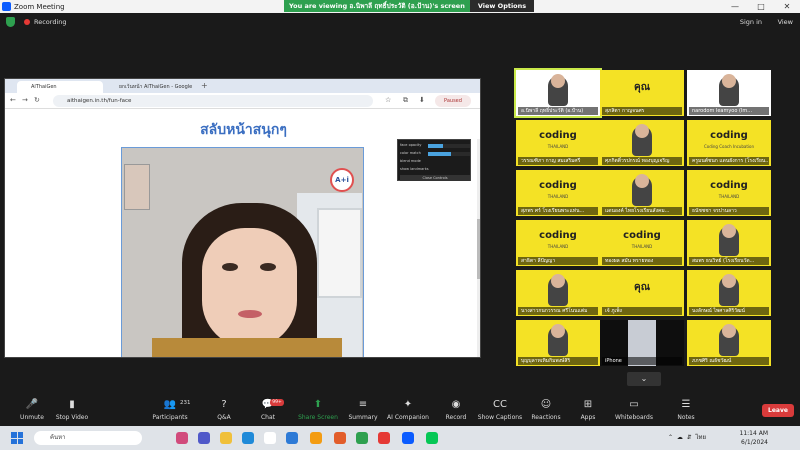  Describe the element at coordinates (500, 417) in the screenshot. I see `toolbar-label: Show Captions` at that location.